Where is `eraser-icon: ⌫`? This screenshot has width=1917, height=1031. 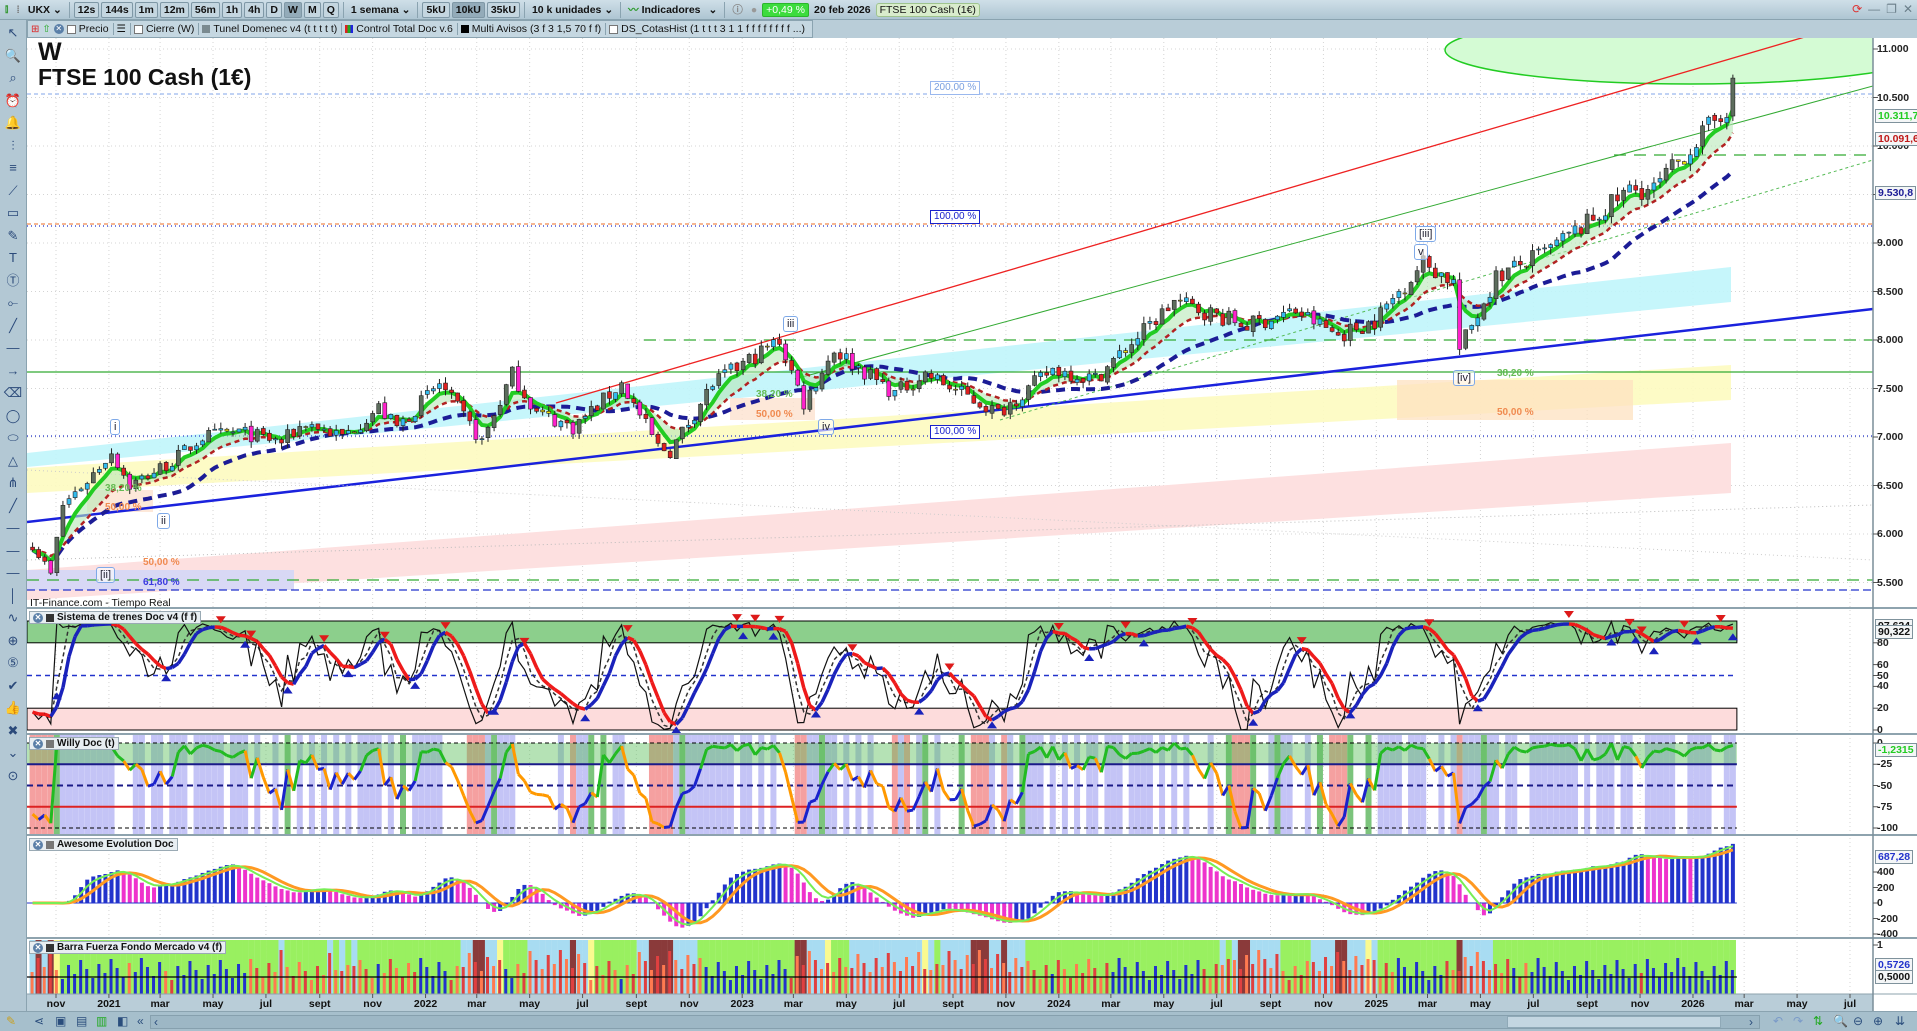 eraser-icon: ⌫ is located at coordinates (13, 393).